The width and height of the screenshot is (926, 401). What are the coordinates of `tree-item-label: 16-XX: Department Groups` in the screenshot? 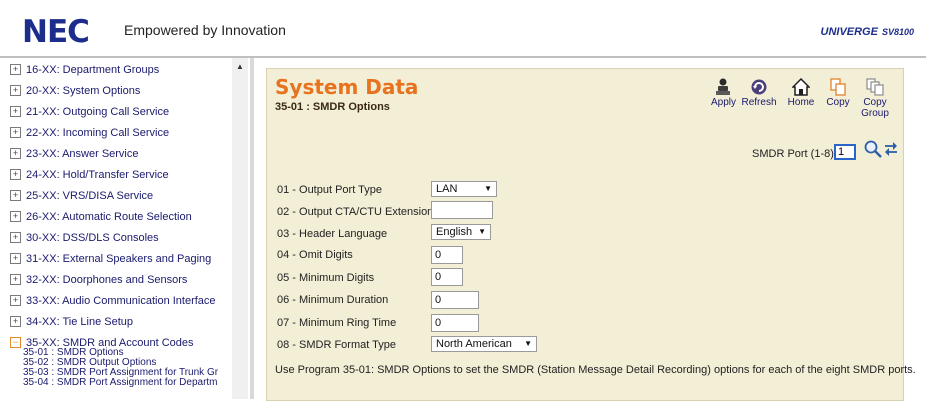 It's located at (93, 70).